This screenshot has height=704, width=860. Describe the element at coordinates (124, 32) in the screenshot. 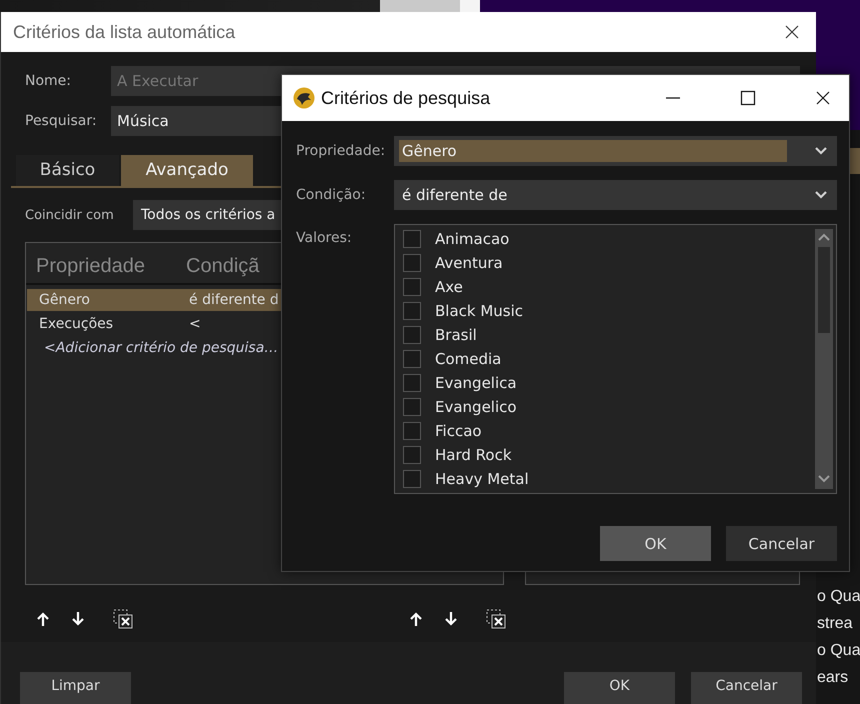

I see `window-title: Critérios da lista automática` at that location.